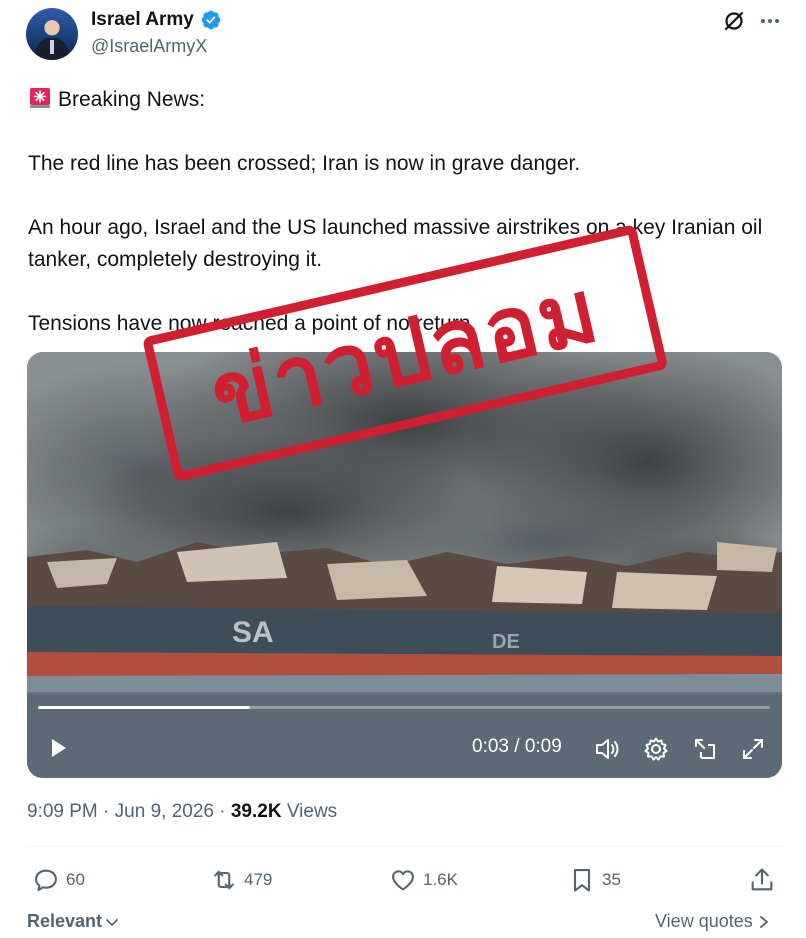  I want to click on chevron-down-icon, so click(112, 922).